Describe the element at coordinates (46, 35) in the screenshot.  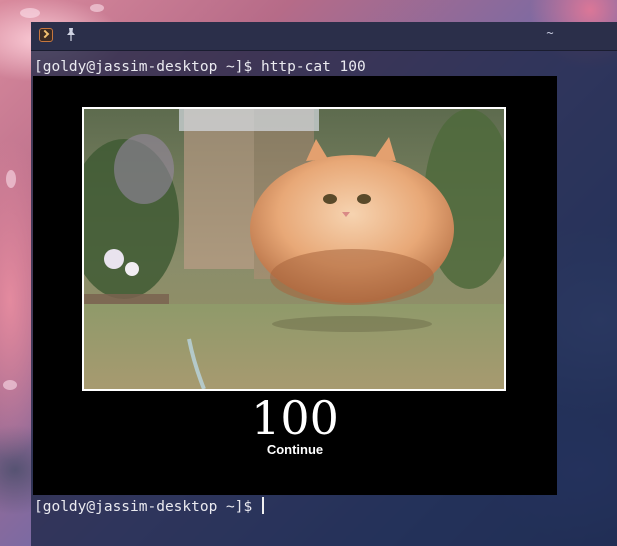
I see `terminal-icon` at that location.